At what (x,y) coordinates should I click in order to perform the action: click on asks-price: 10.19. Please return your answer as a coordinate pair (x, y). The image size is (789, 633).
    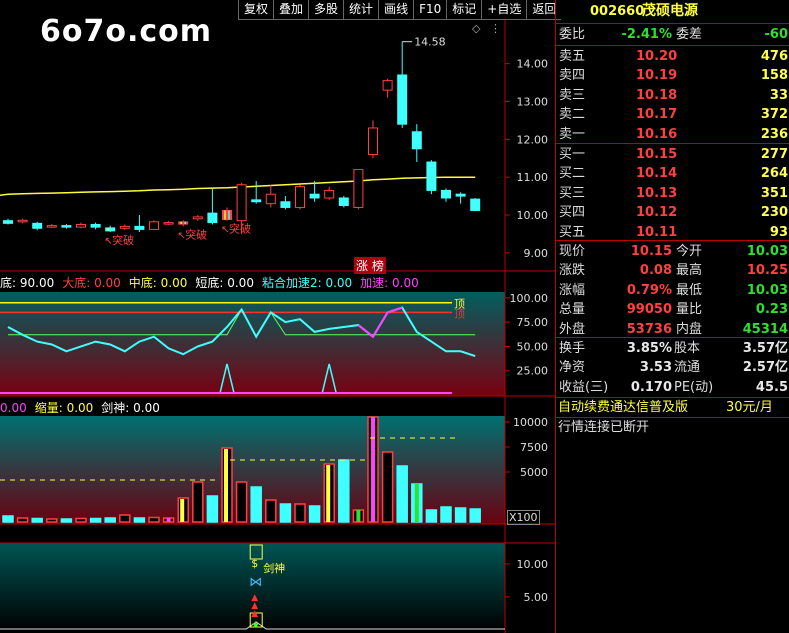
    Looking at the image, I should click on (657, 76).